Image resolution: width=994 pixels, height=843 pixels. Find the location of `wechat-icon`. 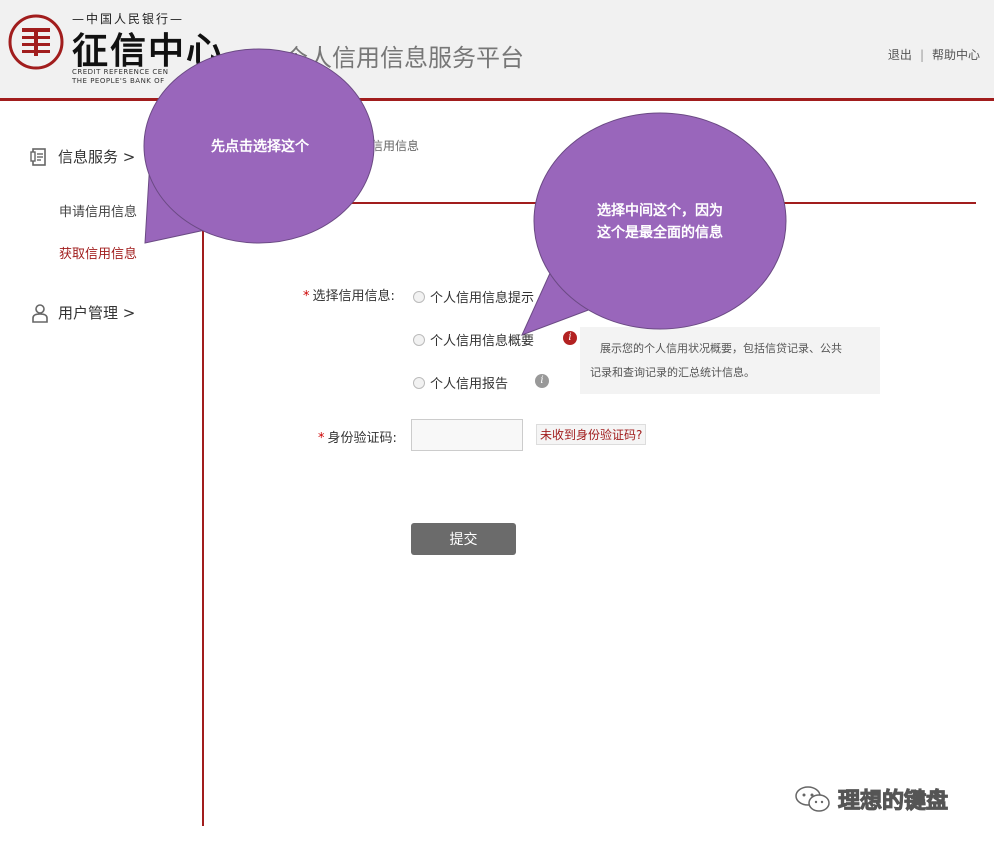

wechat-icon is located at coordinates (812, 799).